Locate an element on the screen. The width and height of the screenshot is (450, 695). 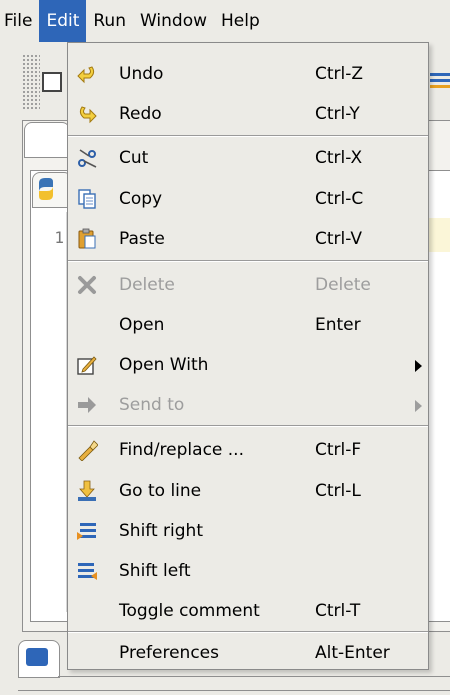
menu-item-shortcut: Ctrl-F is located at coordinates (338, 450).